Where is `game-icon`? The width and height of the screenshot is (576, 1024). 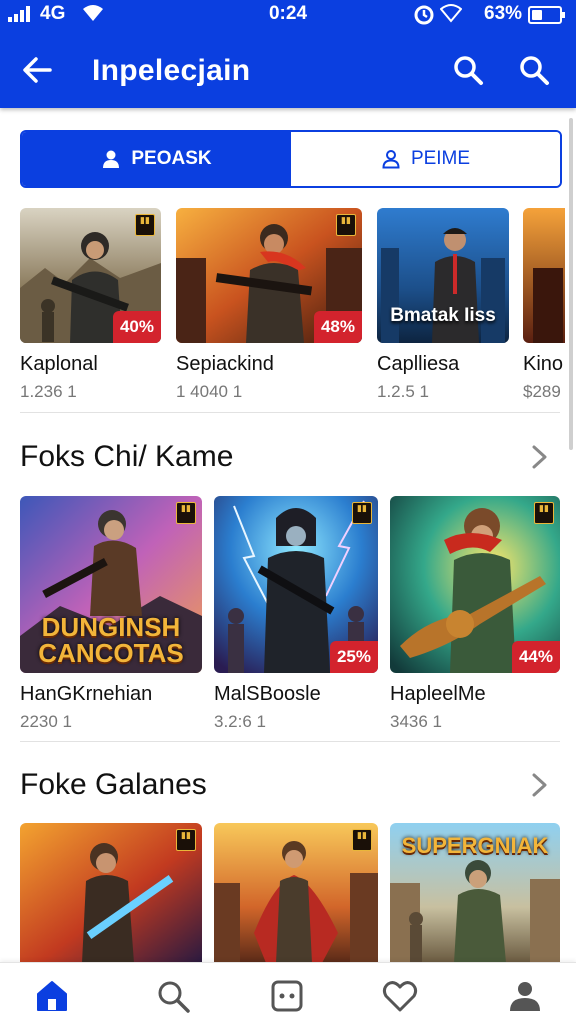 game-icon is located at coordinates (287, 996).